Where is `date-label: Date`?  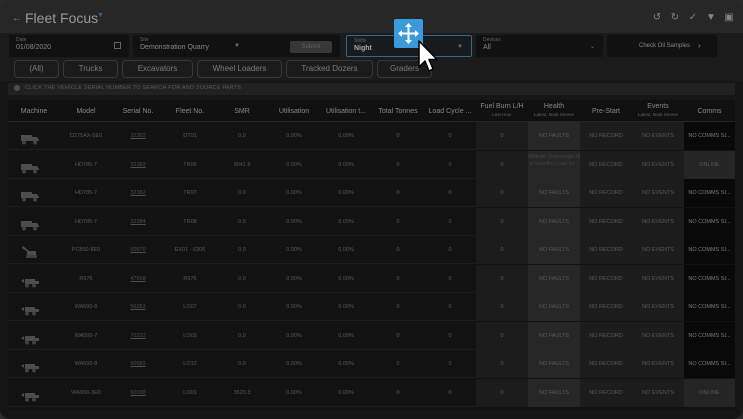 date-label: Date is located at coordinates (21, 40).